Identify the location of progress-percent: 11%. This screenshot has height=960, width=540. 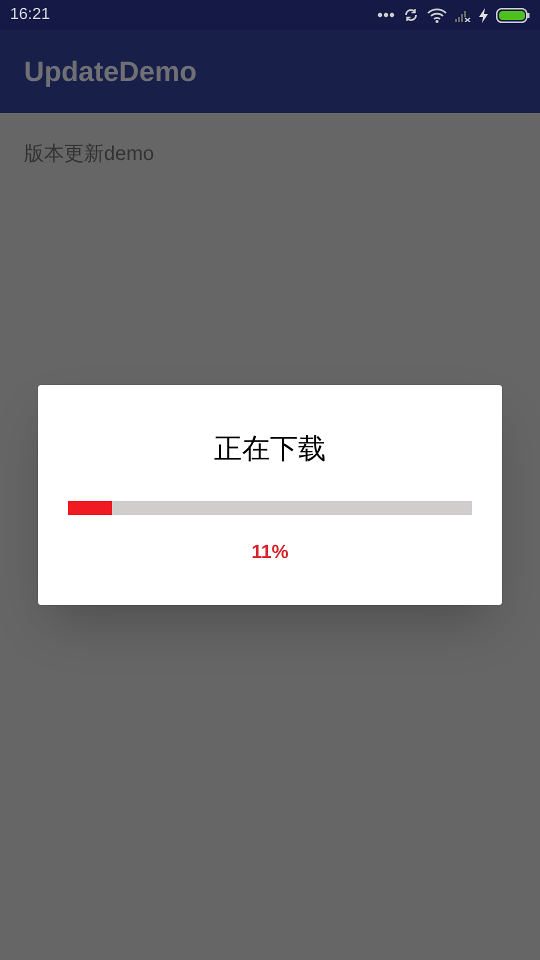
(270, 553).